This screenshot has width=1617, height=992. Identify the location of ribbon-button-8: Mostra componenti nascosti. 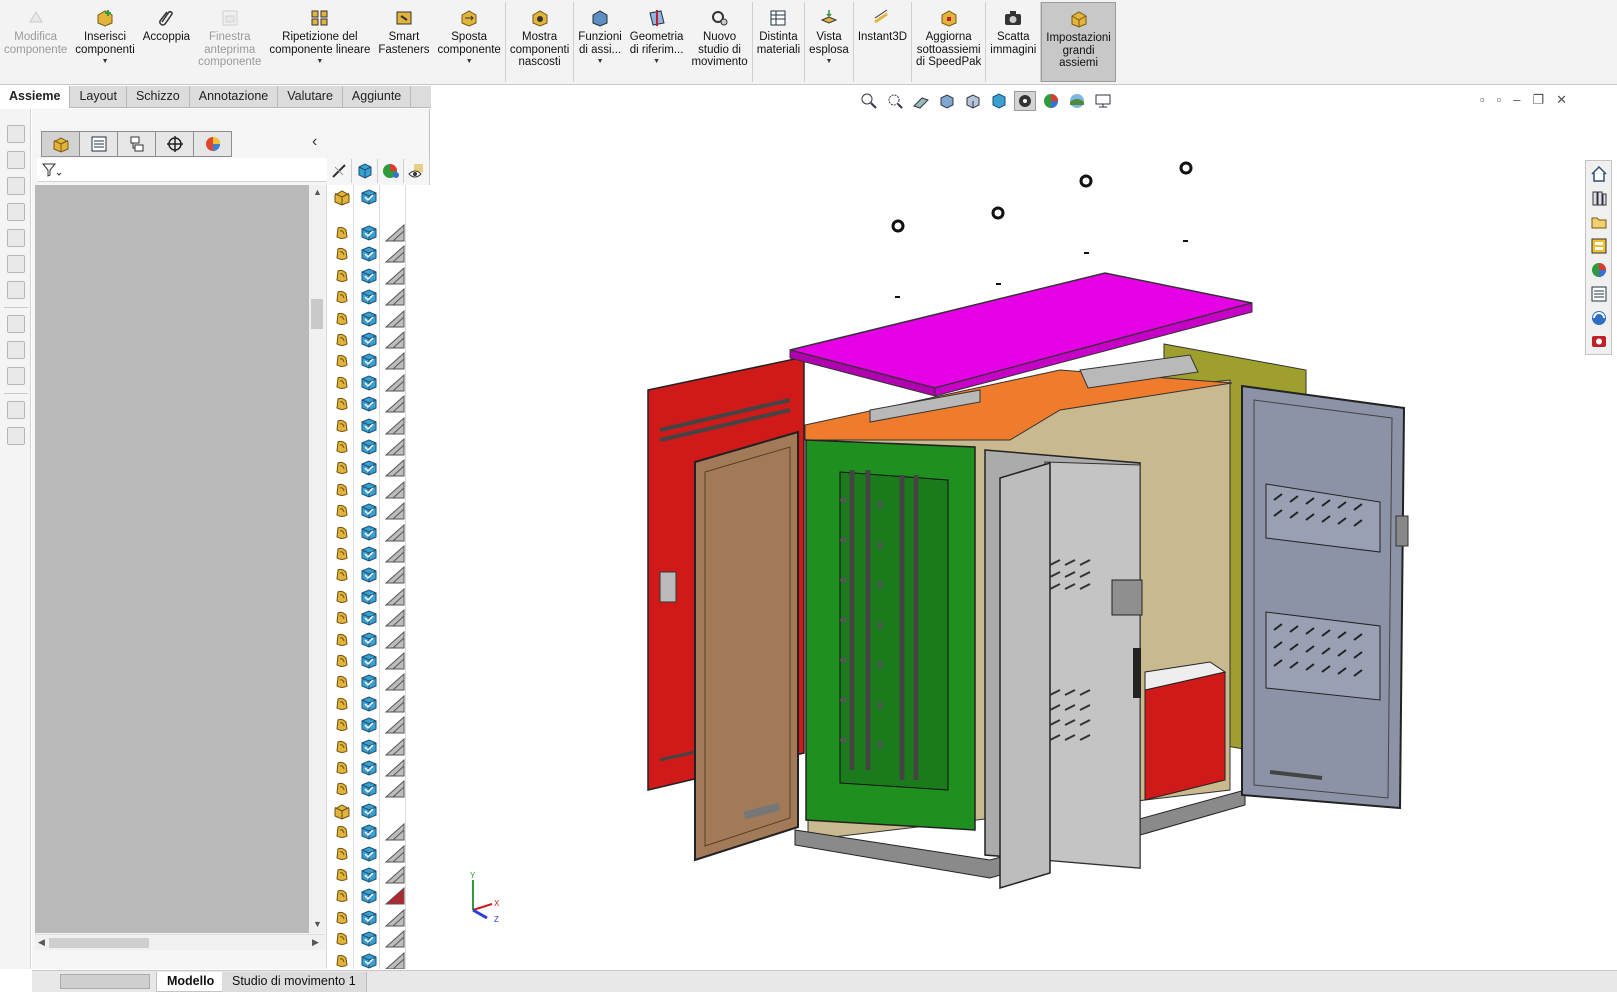
(539, 42).